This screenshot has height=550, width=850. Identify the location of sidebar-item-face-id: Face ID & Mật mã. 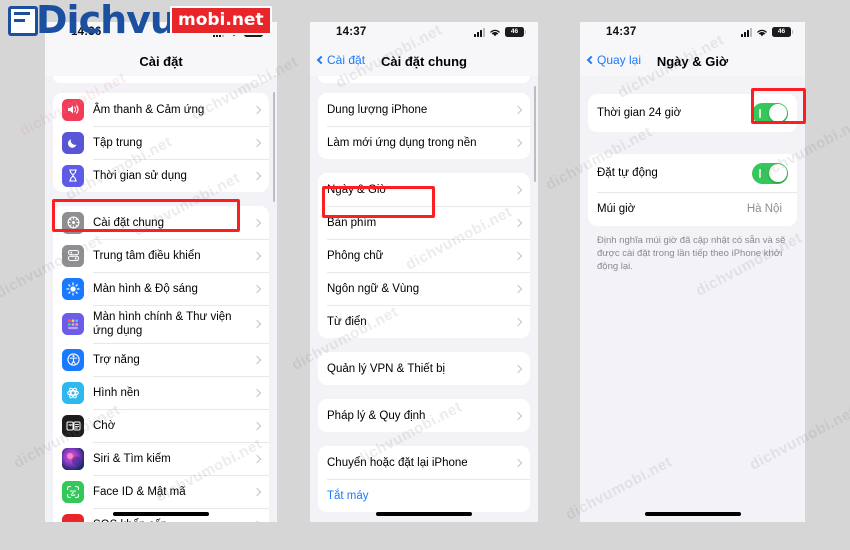
(161, 491).